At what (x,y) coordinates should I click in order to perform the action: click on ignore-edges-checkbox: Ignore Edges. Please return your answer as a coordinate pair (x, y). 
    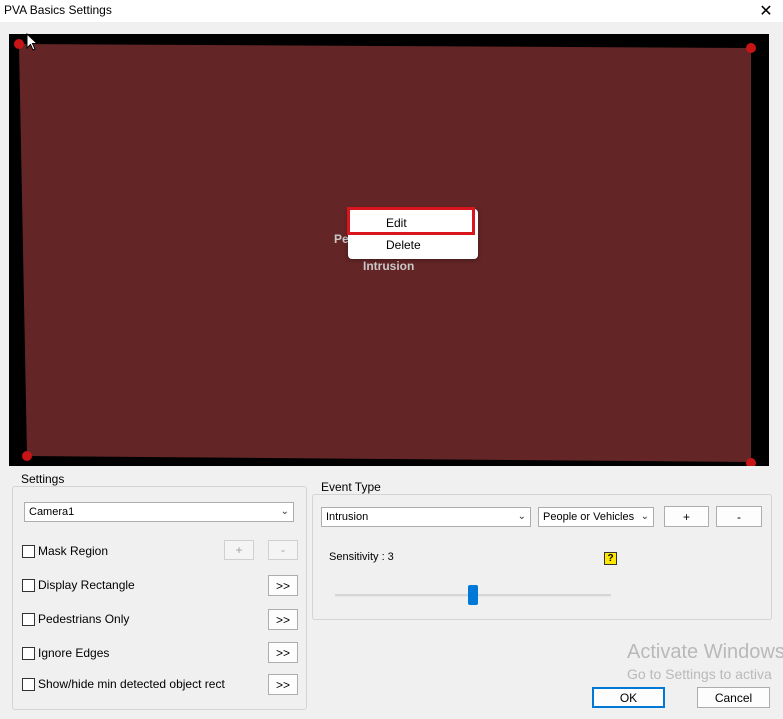
    Looking at the image, I should click on (65, 653).